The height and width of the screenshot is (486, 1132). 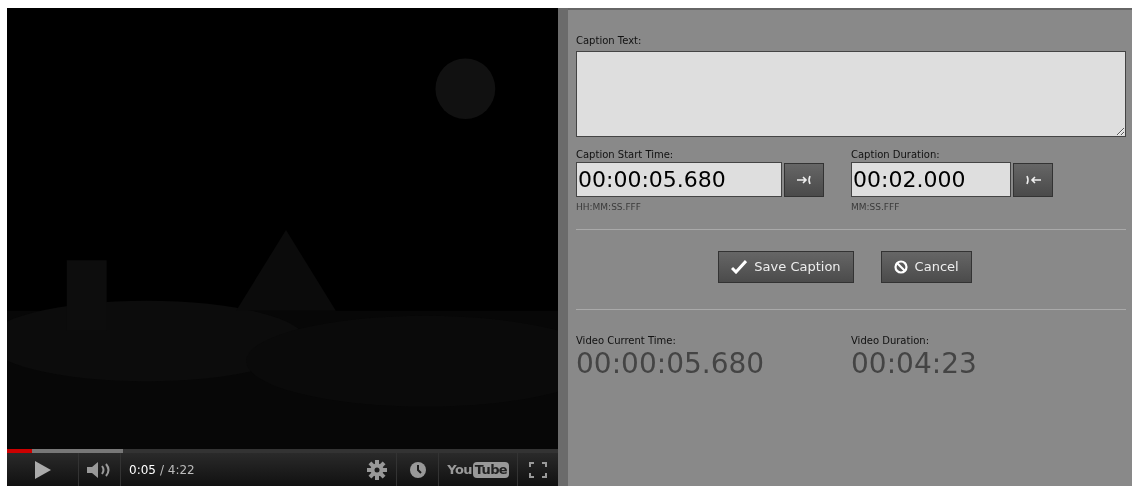 I want to click on current-time-label: Video Current Time:, so click(x=626, y=340).